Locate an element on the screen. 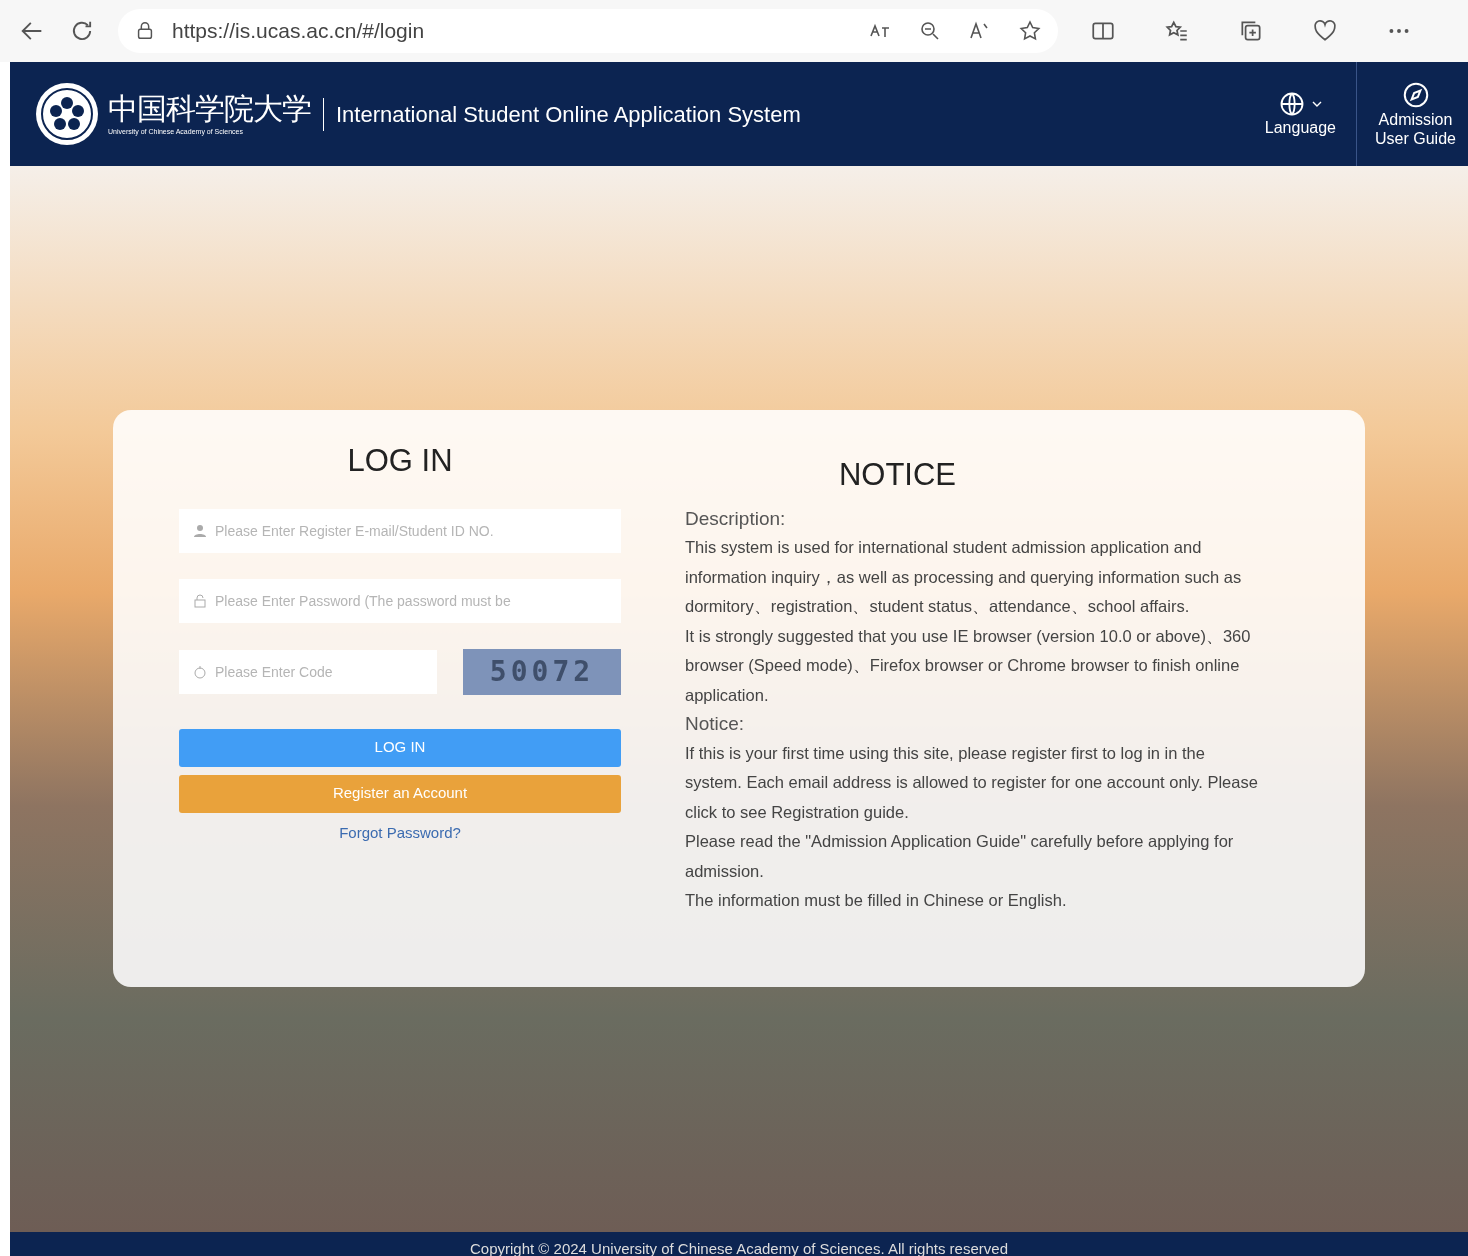  university-seal-icon is located at coordinates (67, 114).